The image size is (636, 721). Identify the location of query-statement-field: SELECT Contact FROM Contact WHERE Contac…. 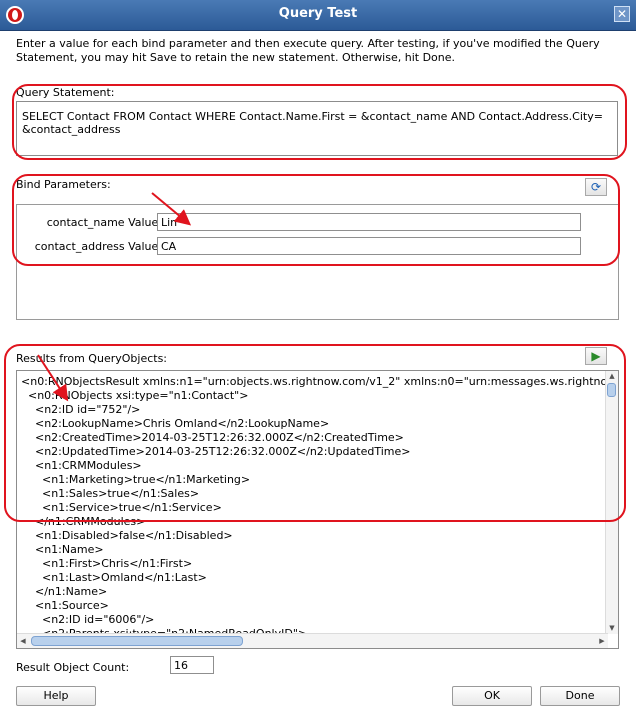
(317, 128).